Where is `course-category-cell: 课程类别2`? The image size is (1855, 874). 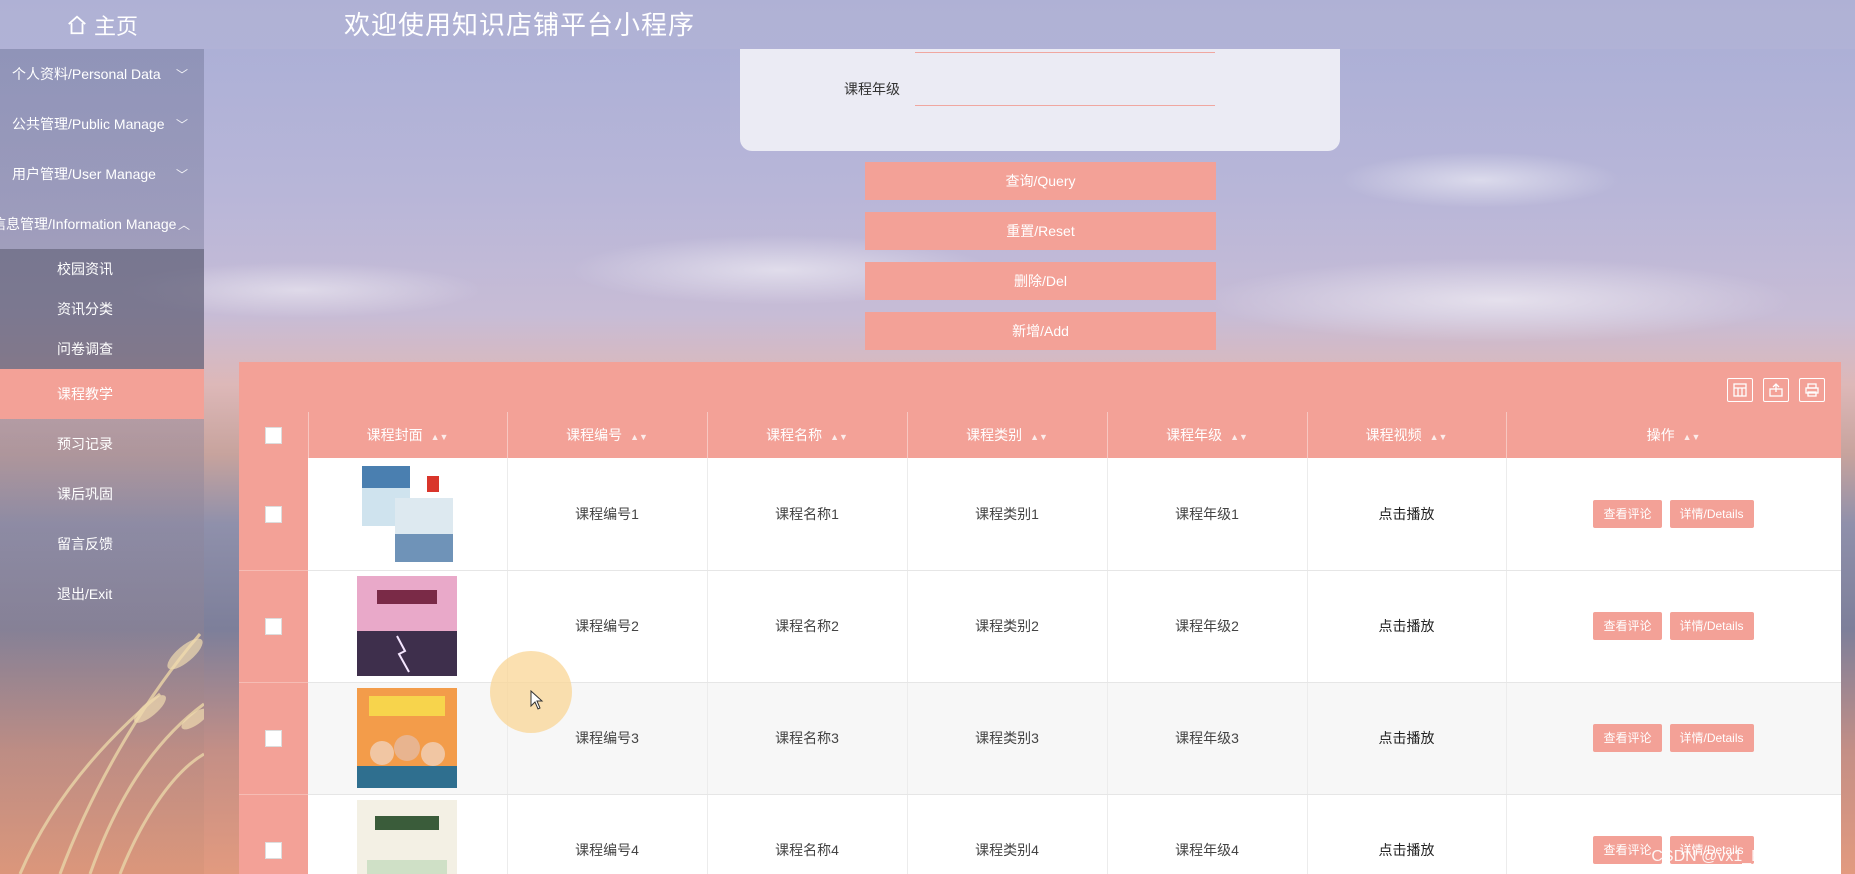
course-category-cell: 课程类别2 is located at coordinates (1007, 626).